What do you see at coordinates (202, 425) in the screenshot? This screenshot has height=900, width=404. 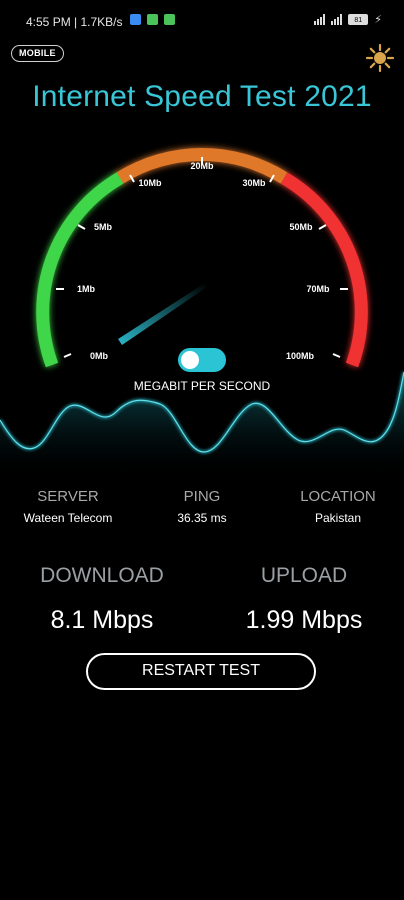 I see `speed-wave-graph` at bounding box center [202, 425].